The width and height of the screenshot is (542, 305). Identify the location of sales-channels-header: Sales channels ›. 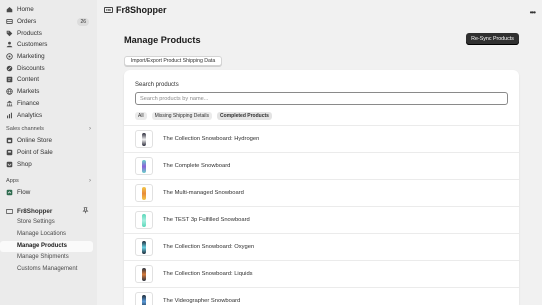
(48, 129).